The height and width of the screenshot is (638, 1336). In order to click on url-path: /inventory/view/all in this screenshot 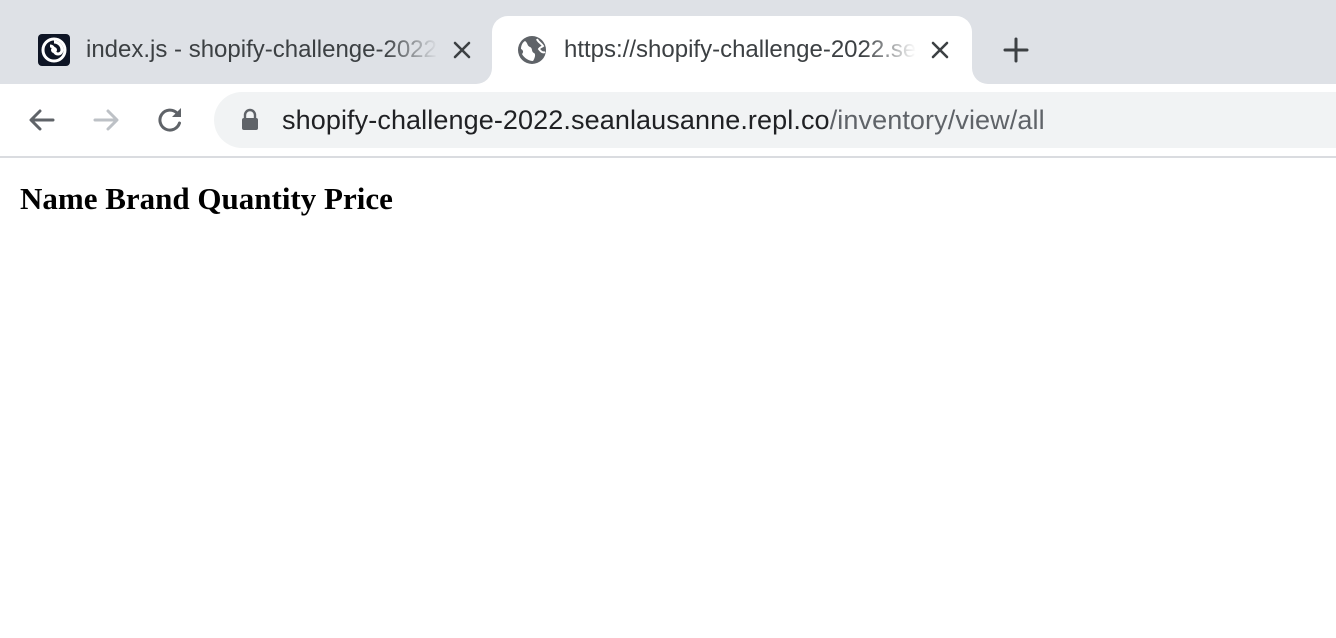, I will do `click(937, 120)`.